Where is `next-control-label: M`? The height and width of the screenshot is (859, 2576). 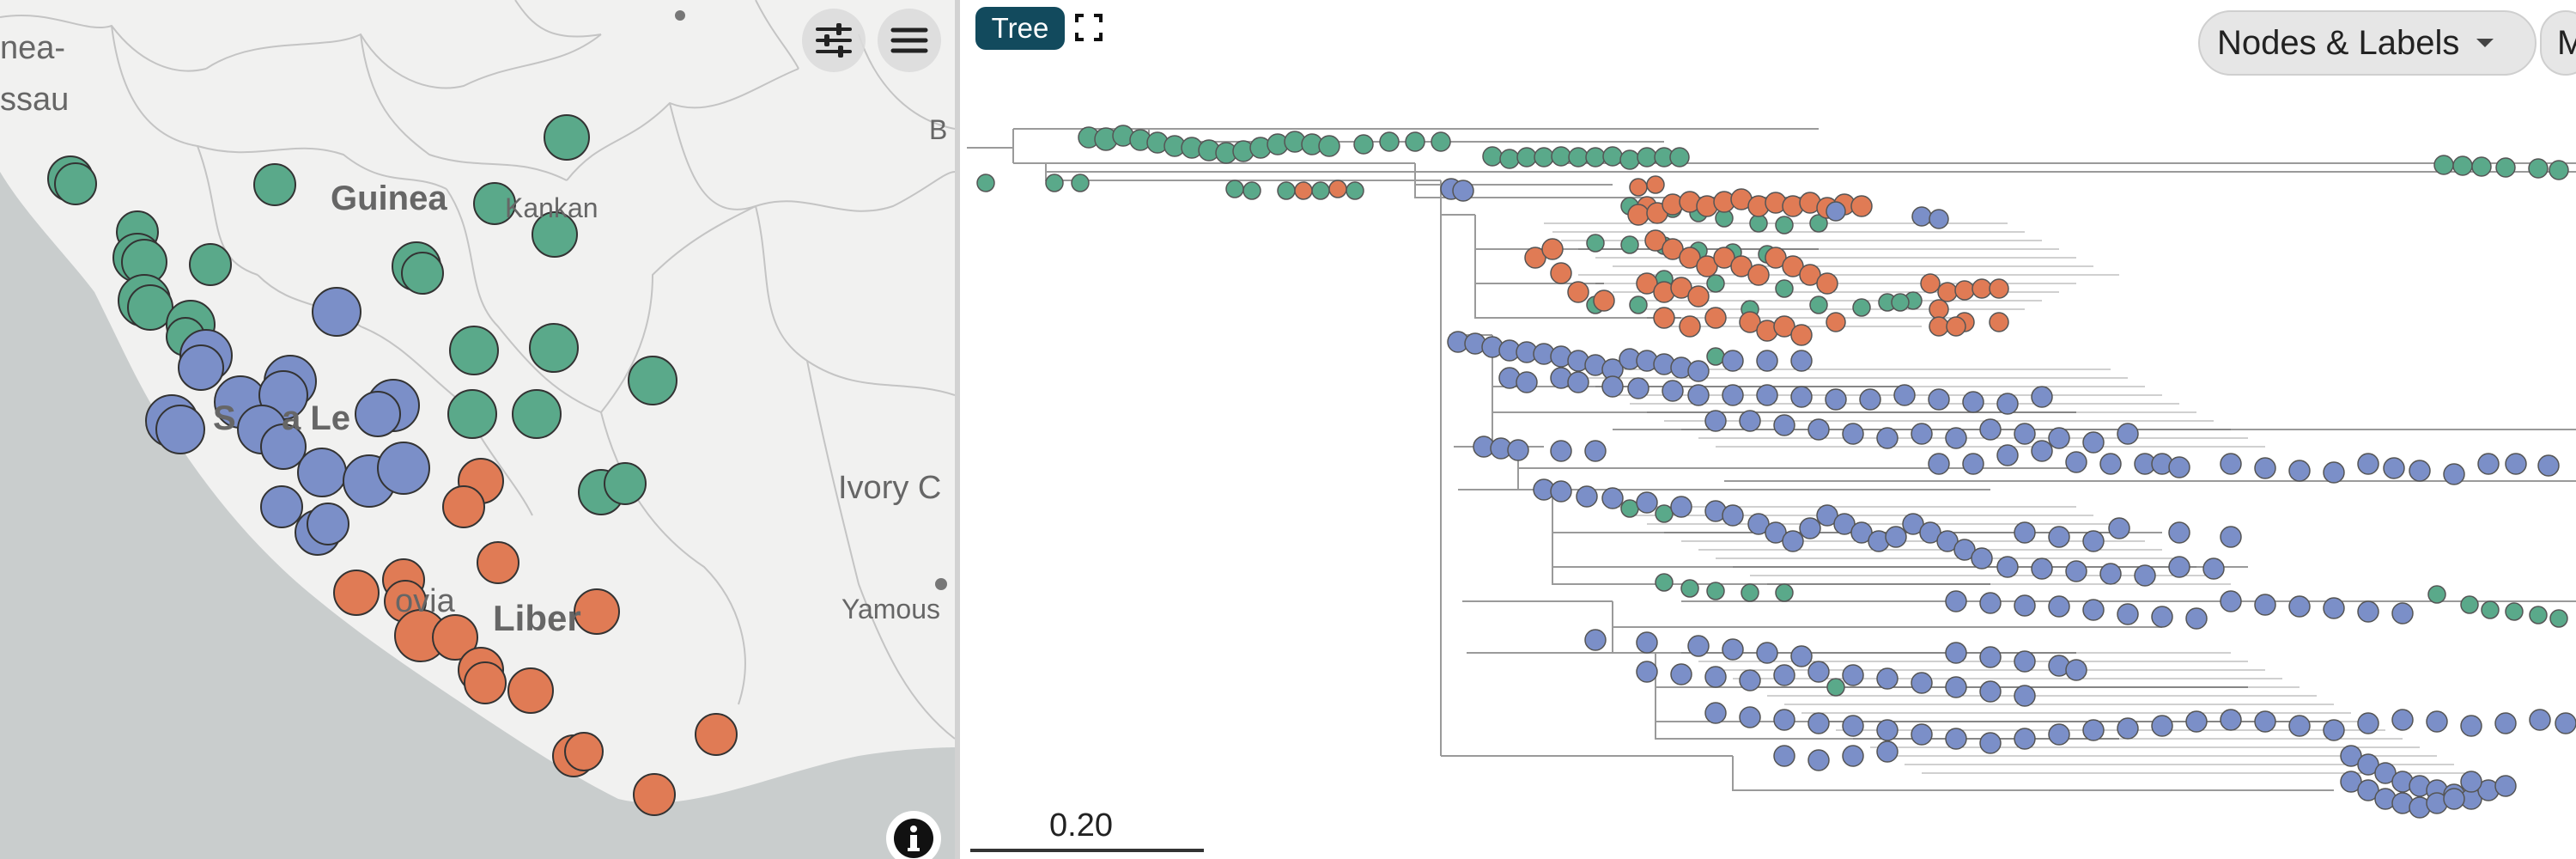
next-control-label: M is located at coordinates (2566, 44).